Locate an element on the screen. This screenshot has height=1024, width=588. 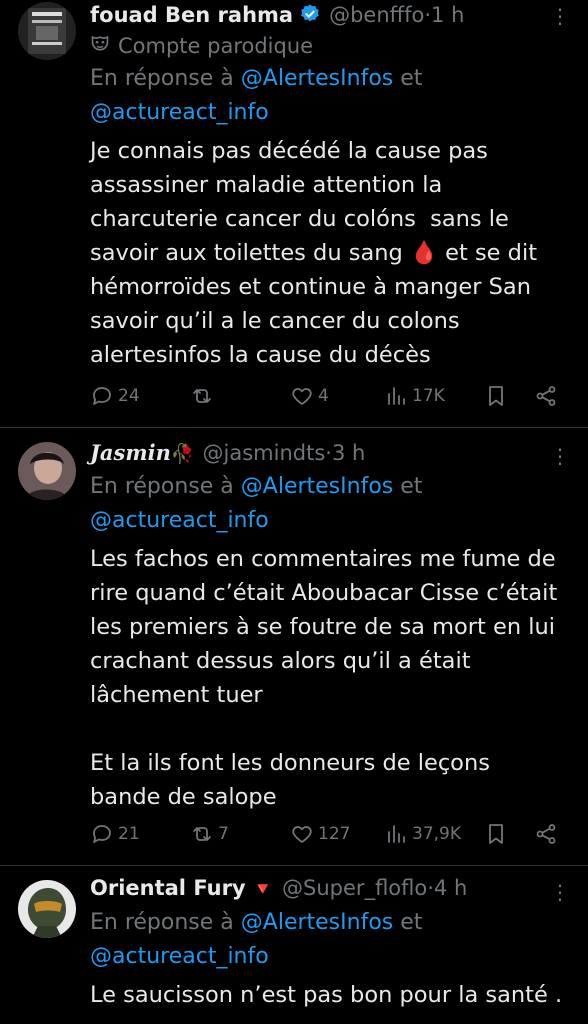
views-count: 17K is located at coordinates (428, 396).